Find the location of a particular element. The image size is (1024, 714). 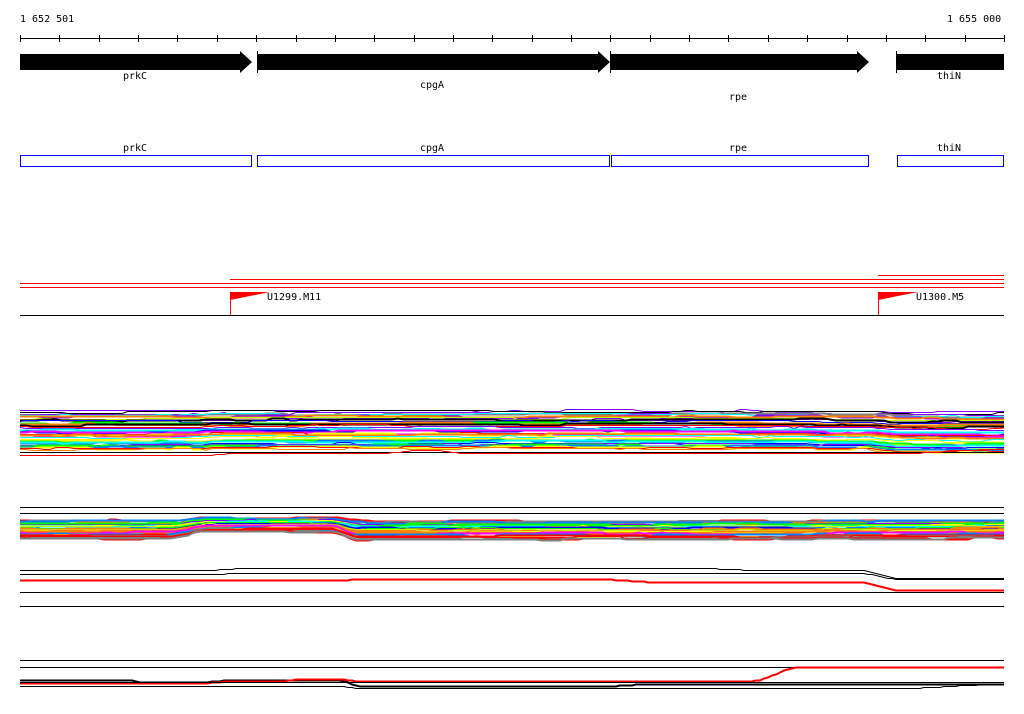

marker-track is located at coordinates (512, 295).